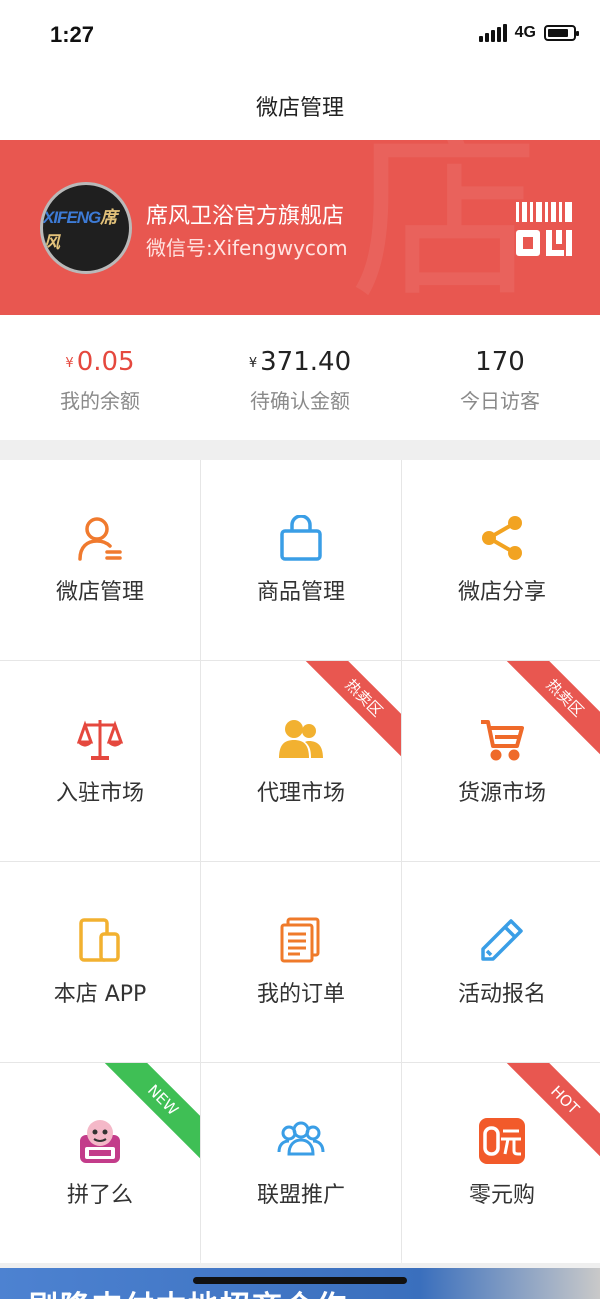 Image resolution: width=600 pixels, height=1299 pixels. I want to click on menu-agent-market: 代理市场 热卖区, so click(301, 761).